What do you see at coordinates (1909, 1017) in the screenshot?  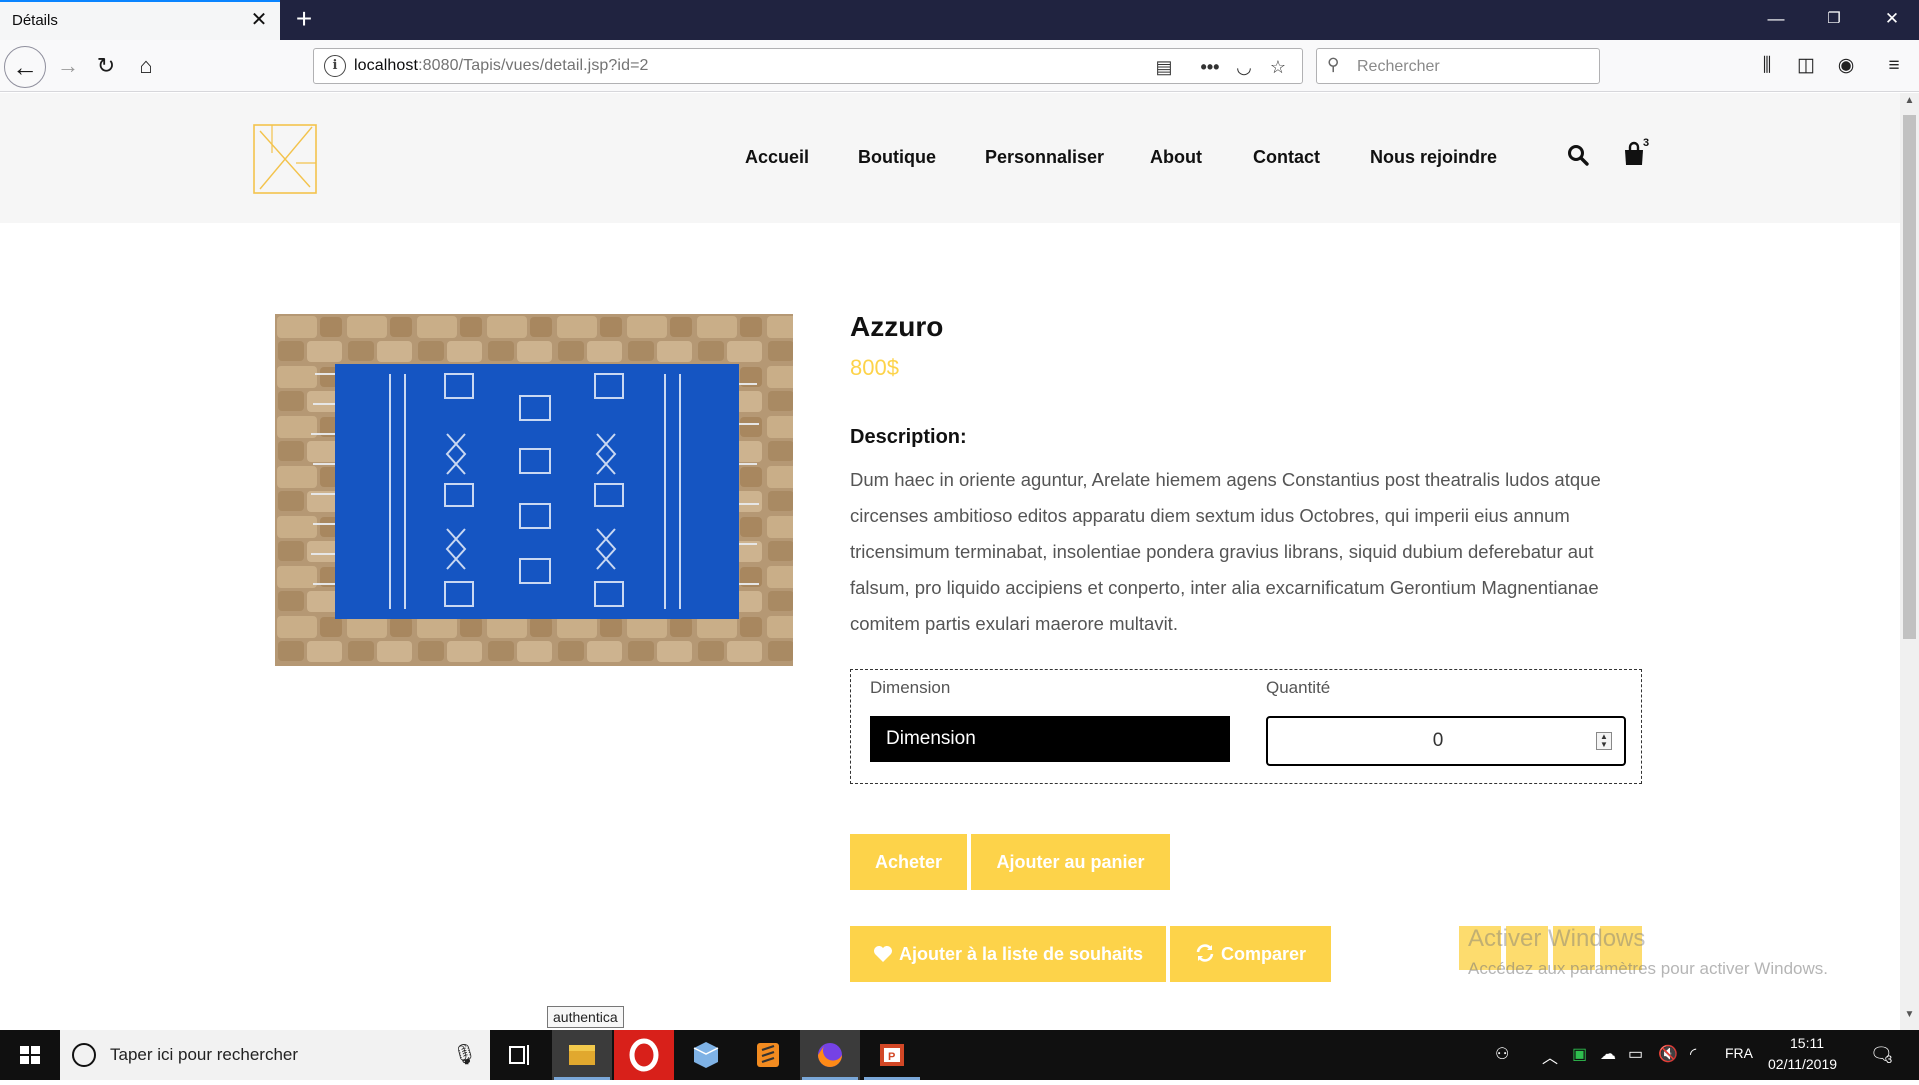 I see `scroll-down-arrow-icon: ▼` at bounding box center [1909, 1017].